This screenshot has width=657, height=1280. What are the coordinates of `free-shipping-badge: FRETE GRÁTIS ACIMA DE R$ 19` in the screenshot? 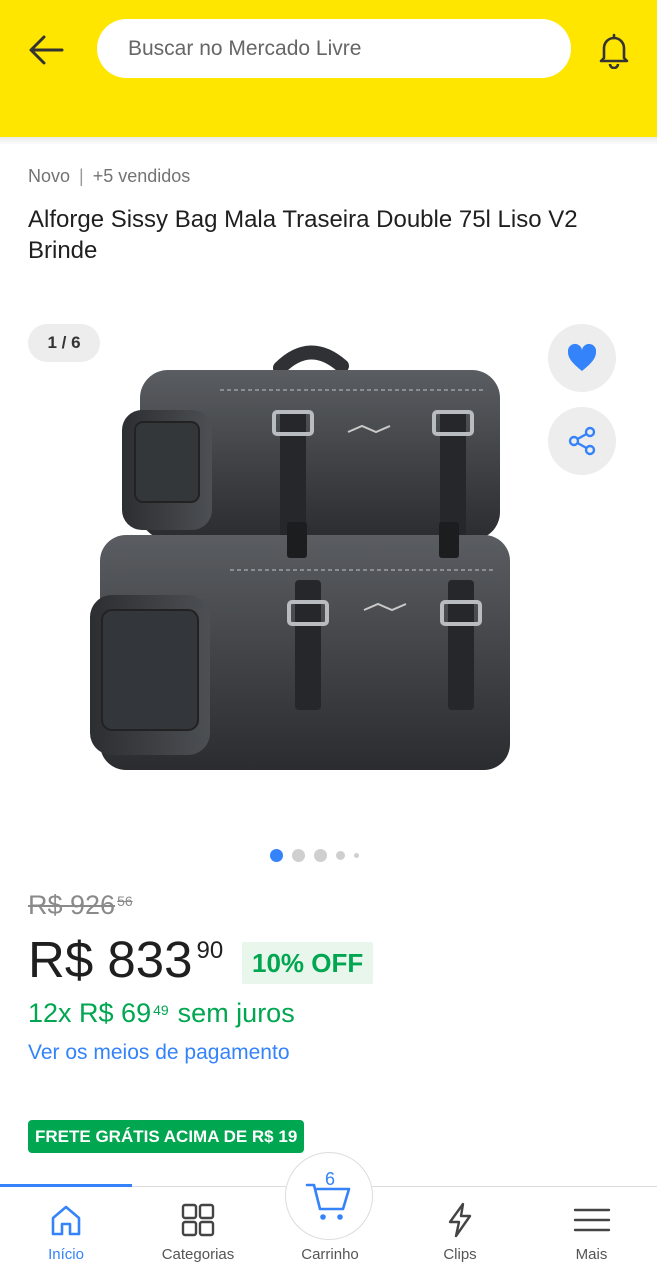 It's located at (166, 1136).